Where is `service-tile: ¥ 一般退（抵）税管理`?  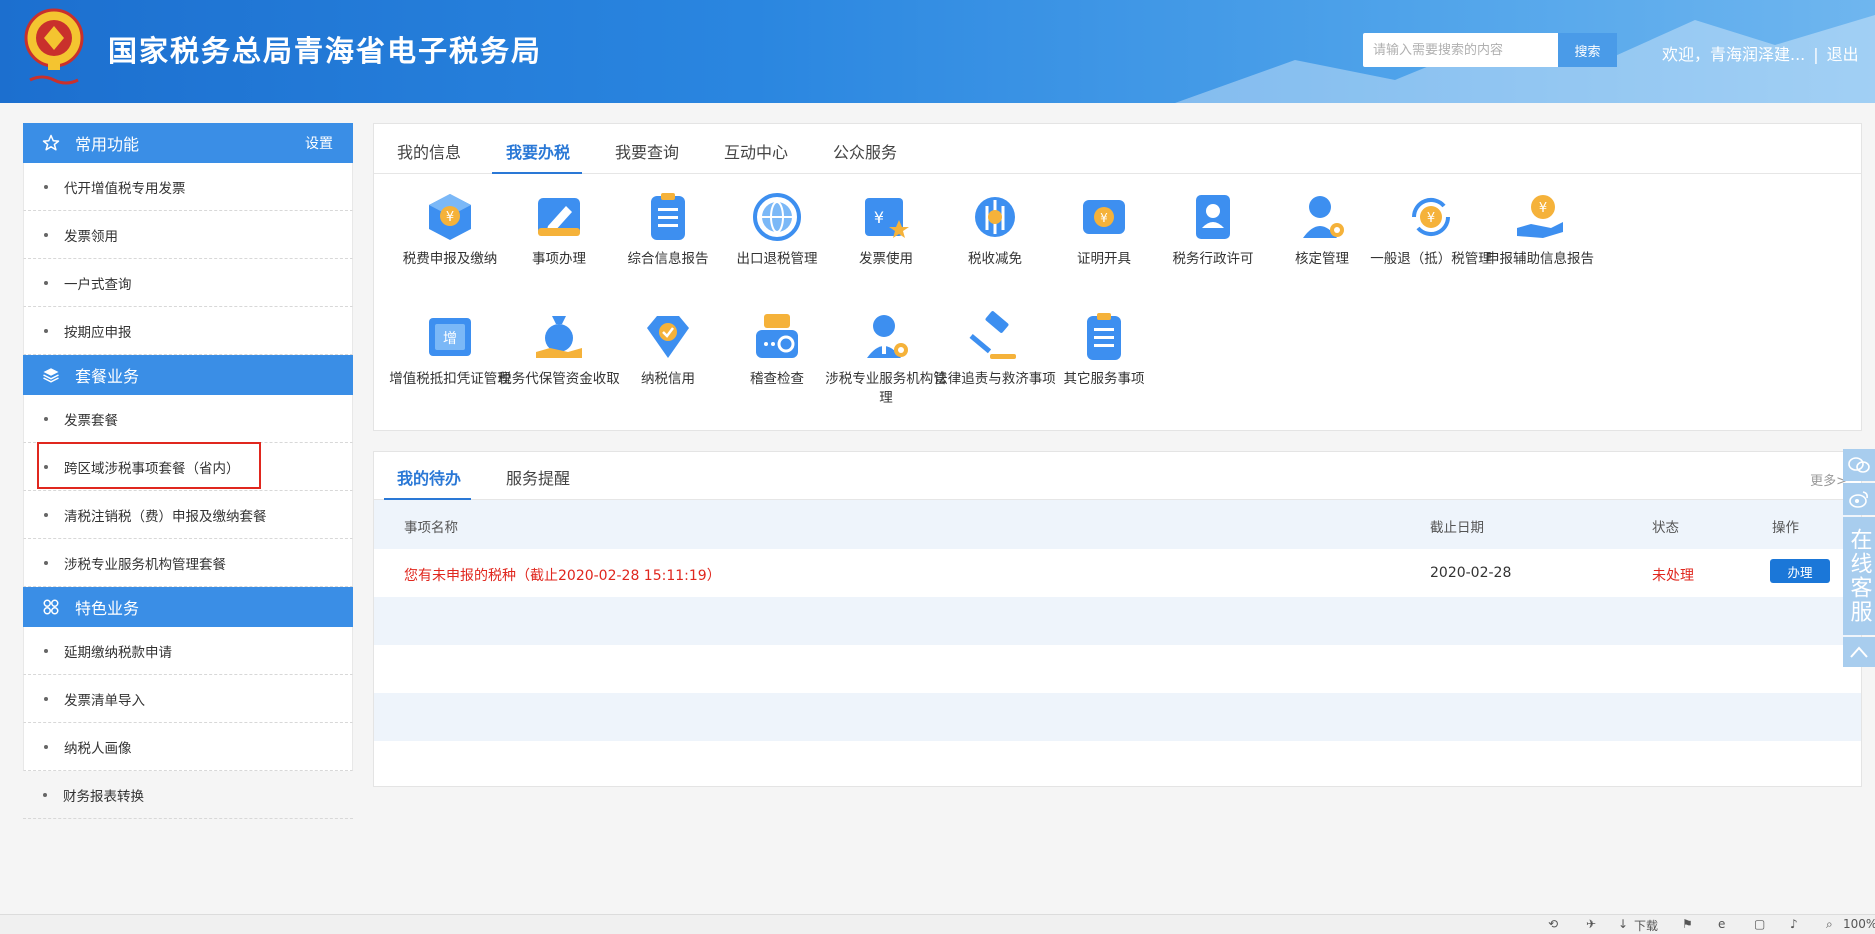 service-tile: ¥ 一般退（抵）税管理 is located at coordinates (1431, 229).